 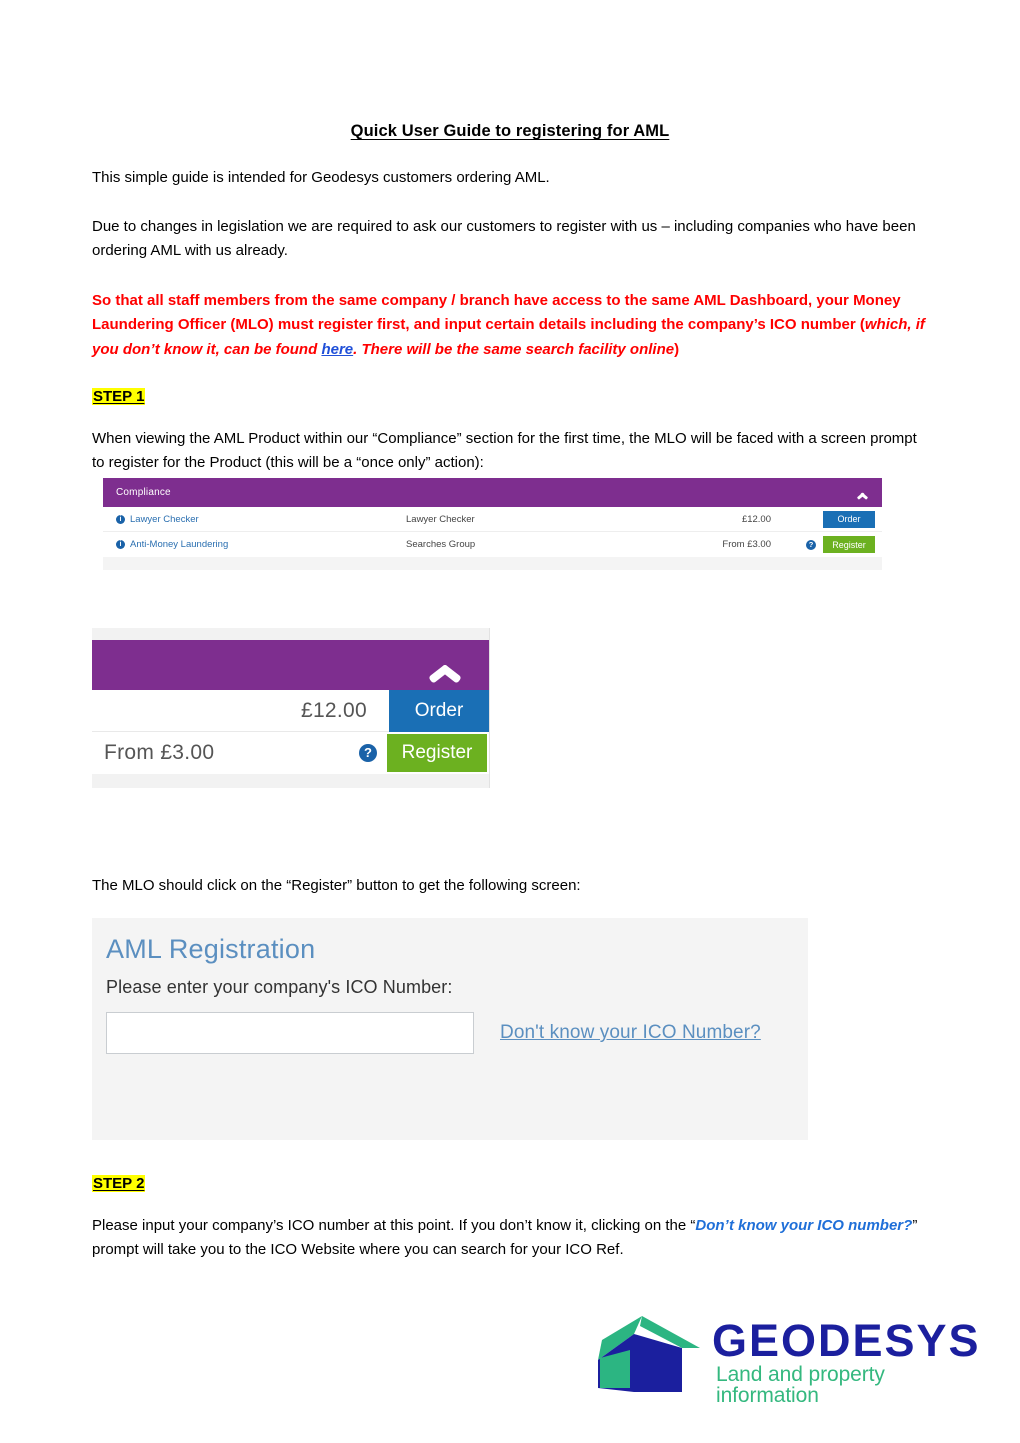 I want to click on geodesys-logo: GEODESYS Land and property information, so click(x=784, y=1357).